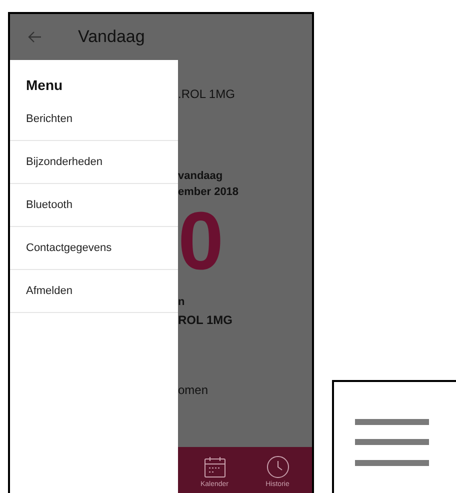 This screenshot has width=456, height=493. I want to click on screen-title: Vandaag, so click(111, 37).